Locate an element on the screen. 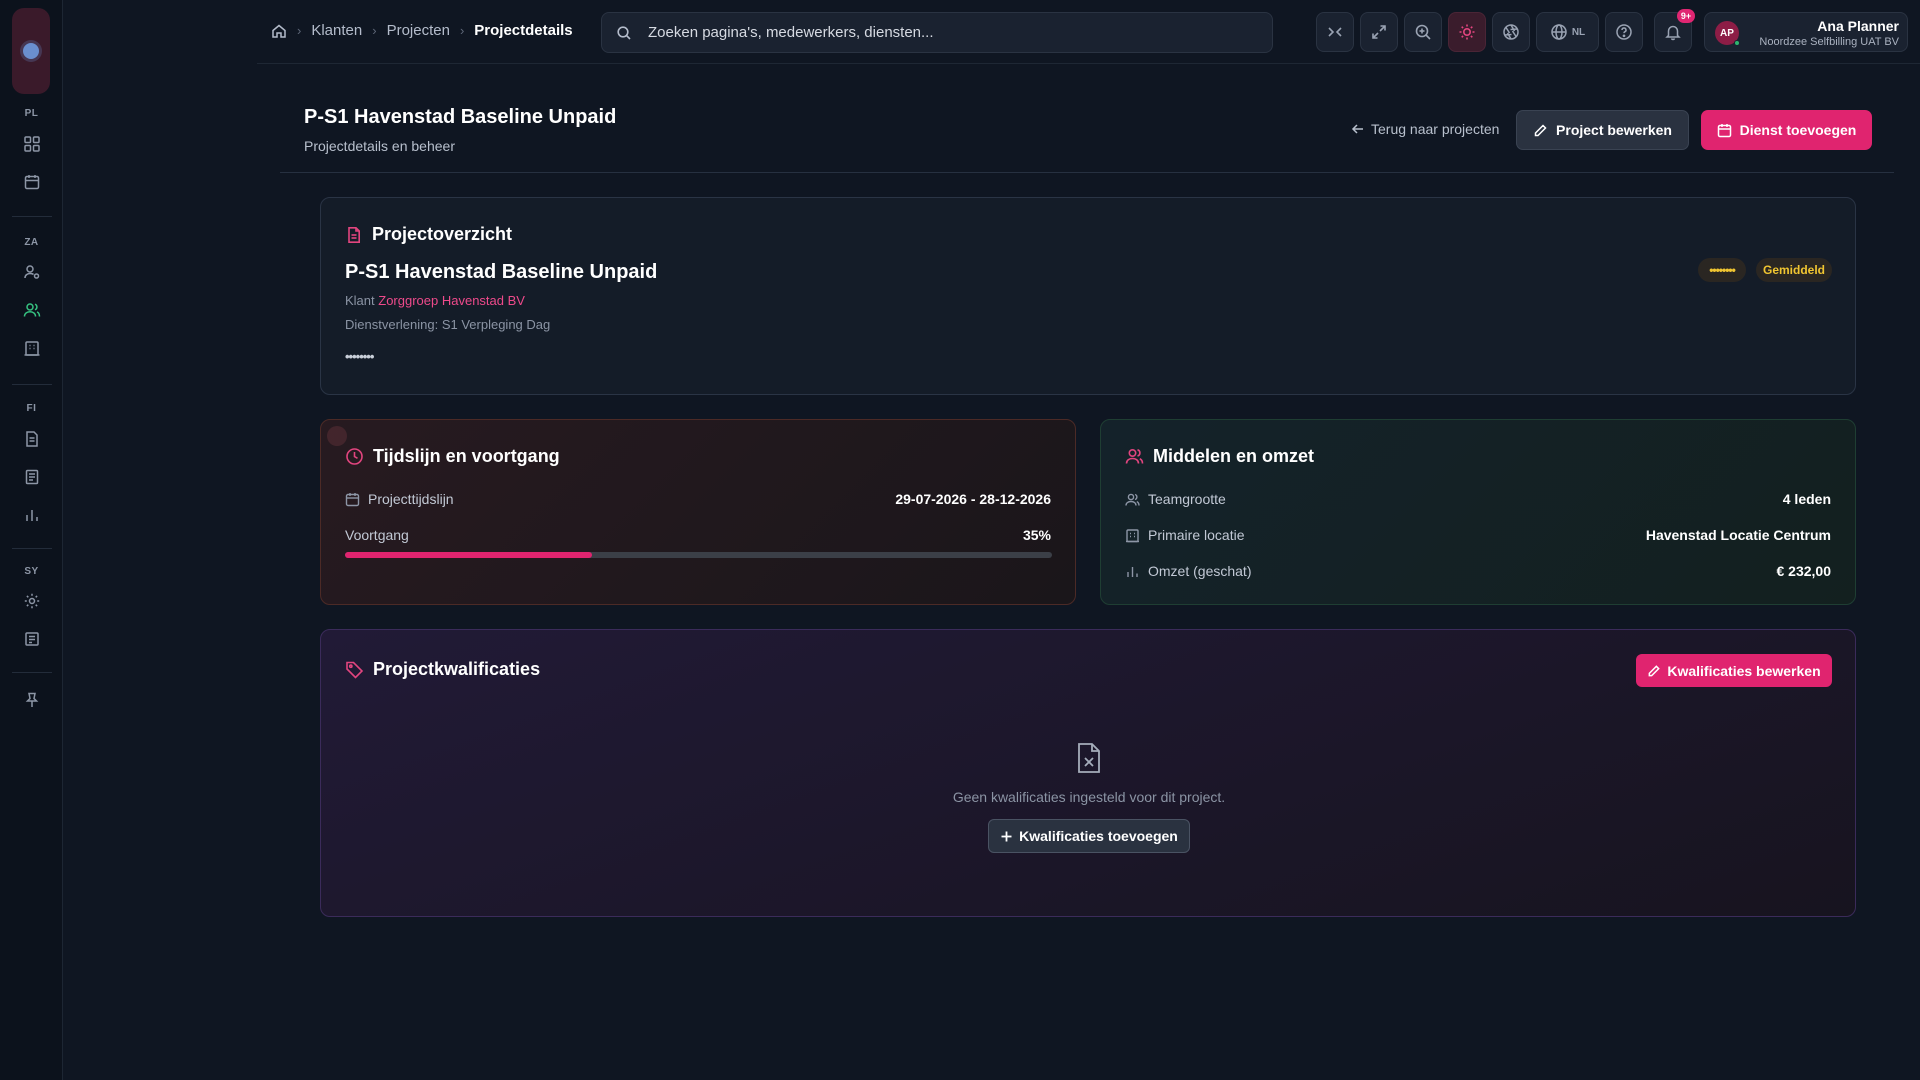 The image size is (1920, 1080). add-service-label: Dienst toevoegen is located at coordinates (1798, 130).